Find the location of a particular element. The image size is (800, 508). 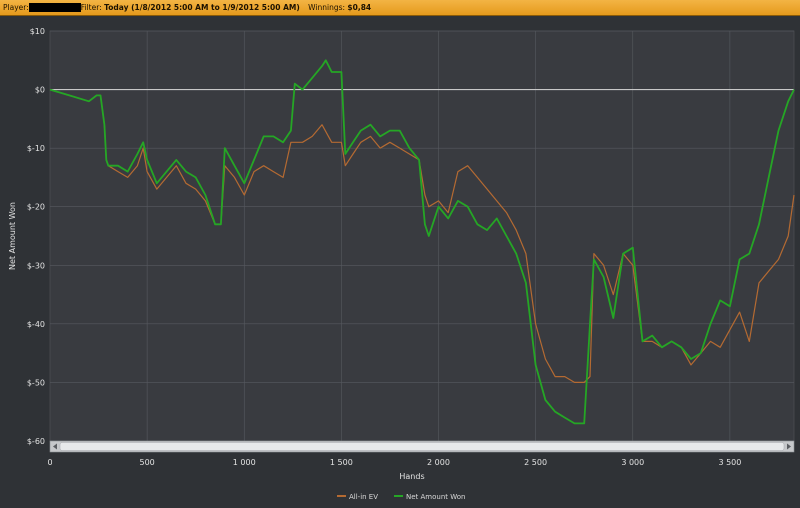

x-tick-label: 1 000 is located at coordinates (244, 462).